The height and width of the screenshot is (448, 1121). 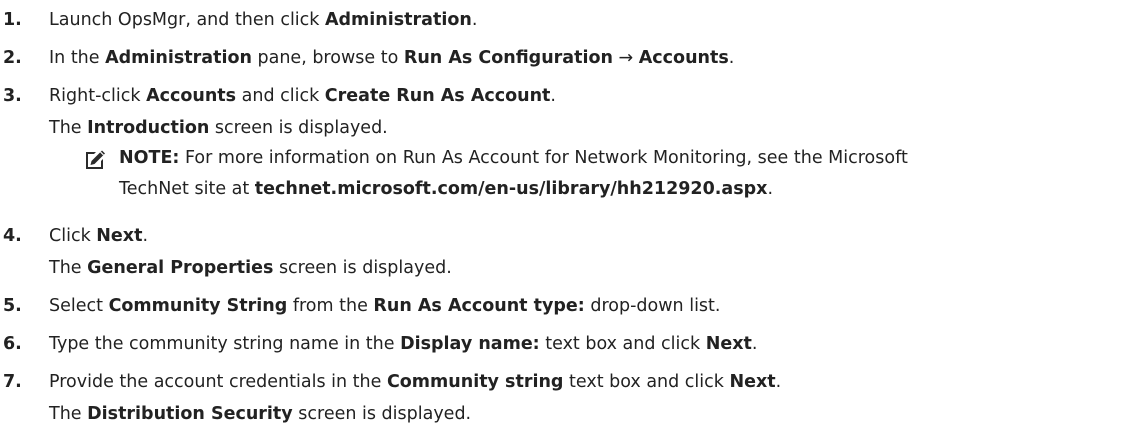 I want to click on step-number: 6., so click(x=12, y=344).